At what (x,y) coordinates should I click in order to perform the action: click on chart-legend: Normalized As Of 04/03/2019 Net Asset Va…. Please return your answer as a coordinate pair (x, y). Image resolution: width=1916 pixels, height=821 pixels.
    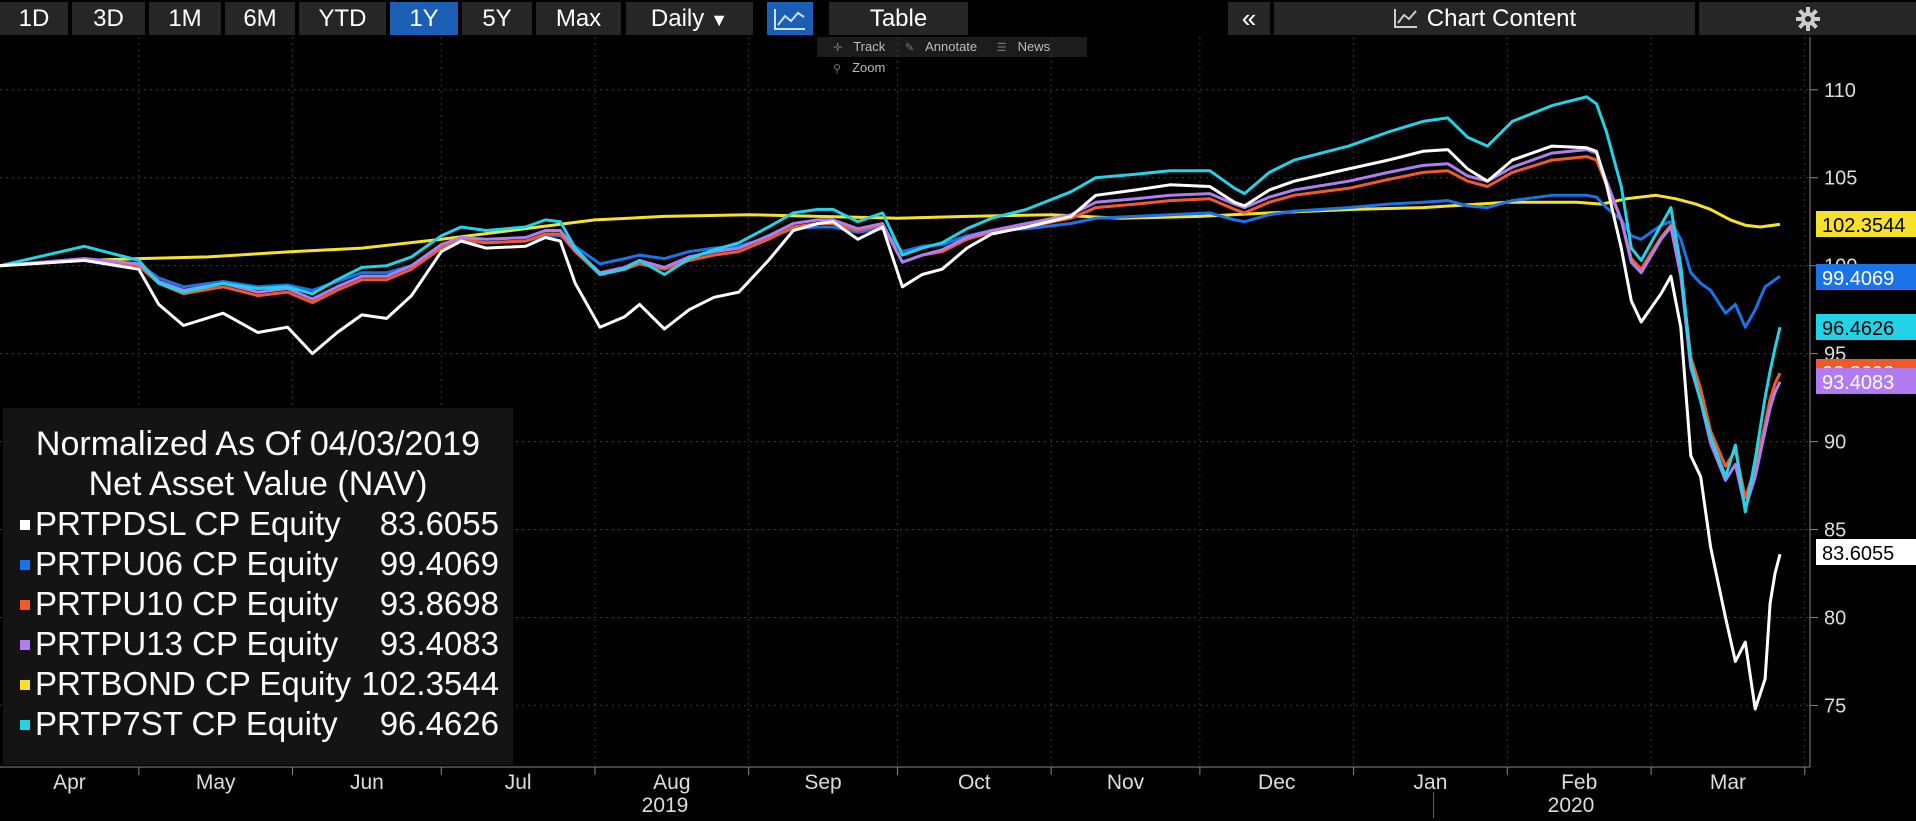
    Looking at the image, I should click on (258, 586).